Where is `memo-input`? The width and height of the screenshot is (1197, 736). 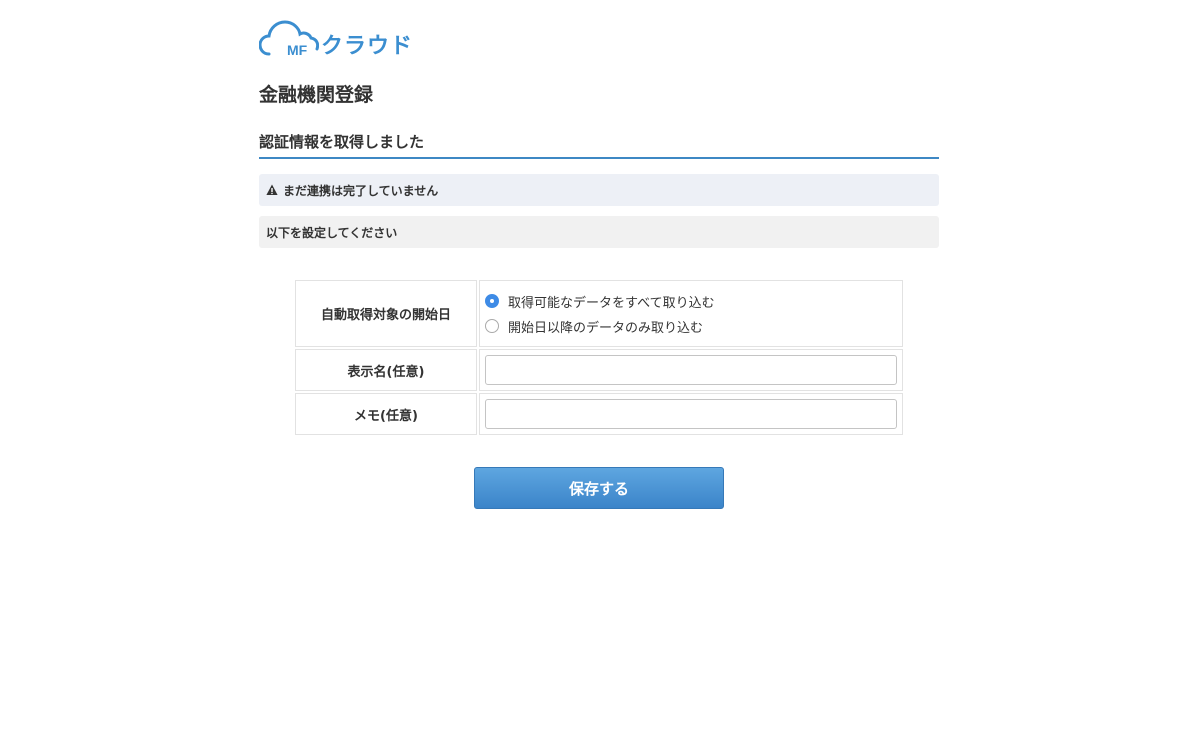
memo-input is located at coordinates (691, 414).